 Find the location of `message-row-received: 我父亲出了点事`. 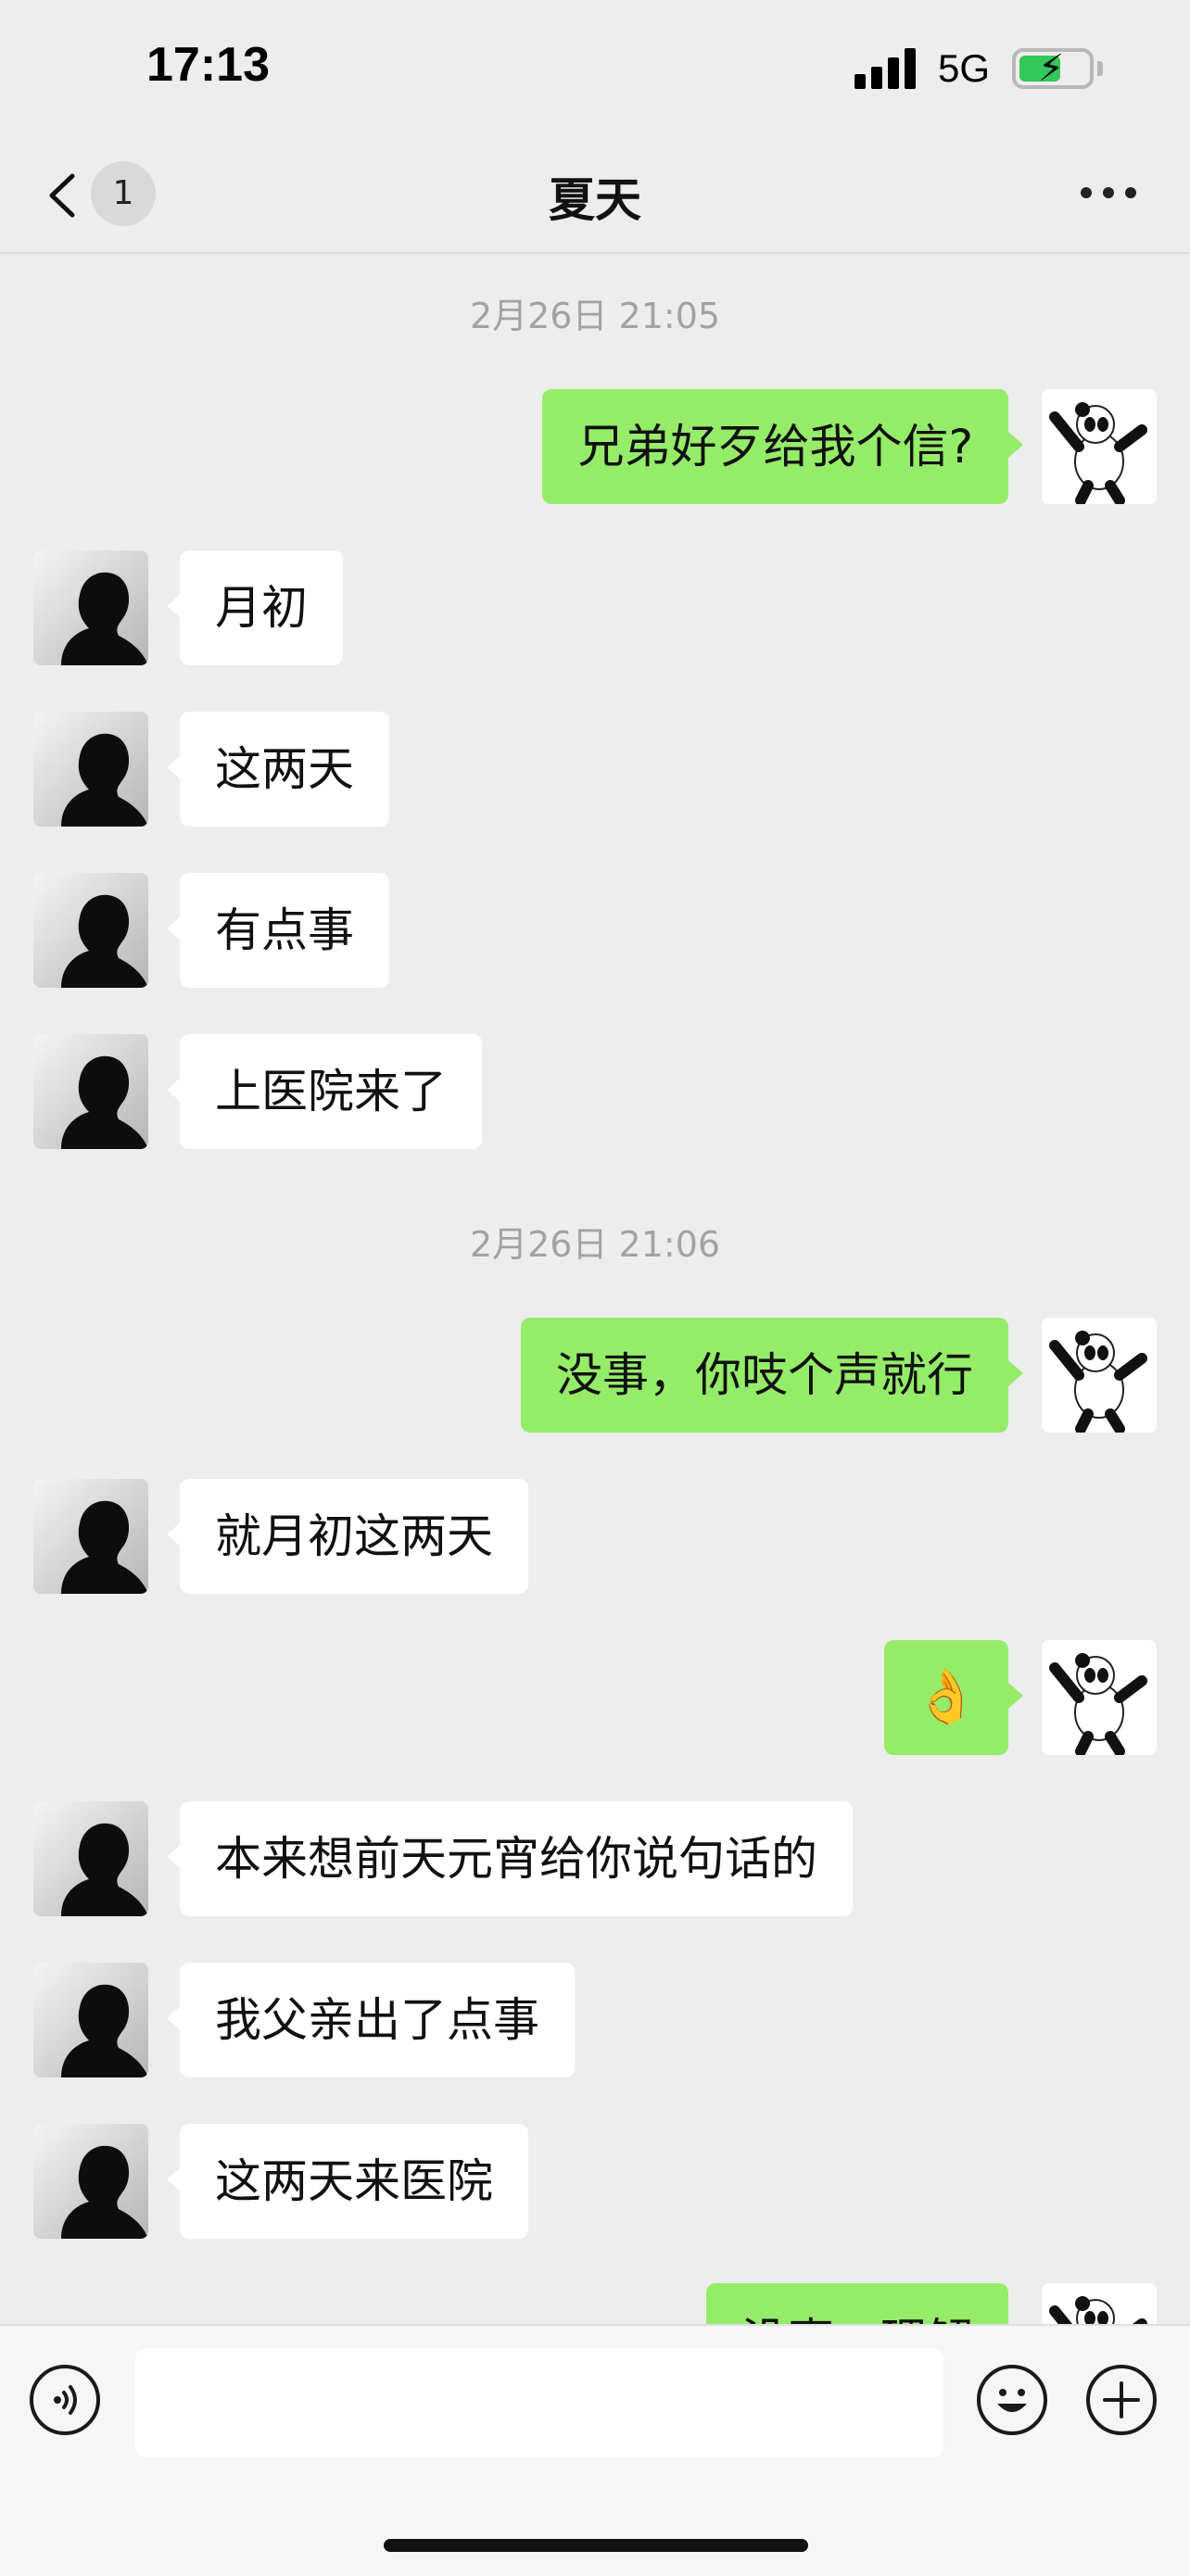

message-row-received: 我父亲出了点事 is located at coordinates (595, 2020).